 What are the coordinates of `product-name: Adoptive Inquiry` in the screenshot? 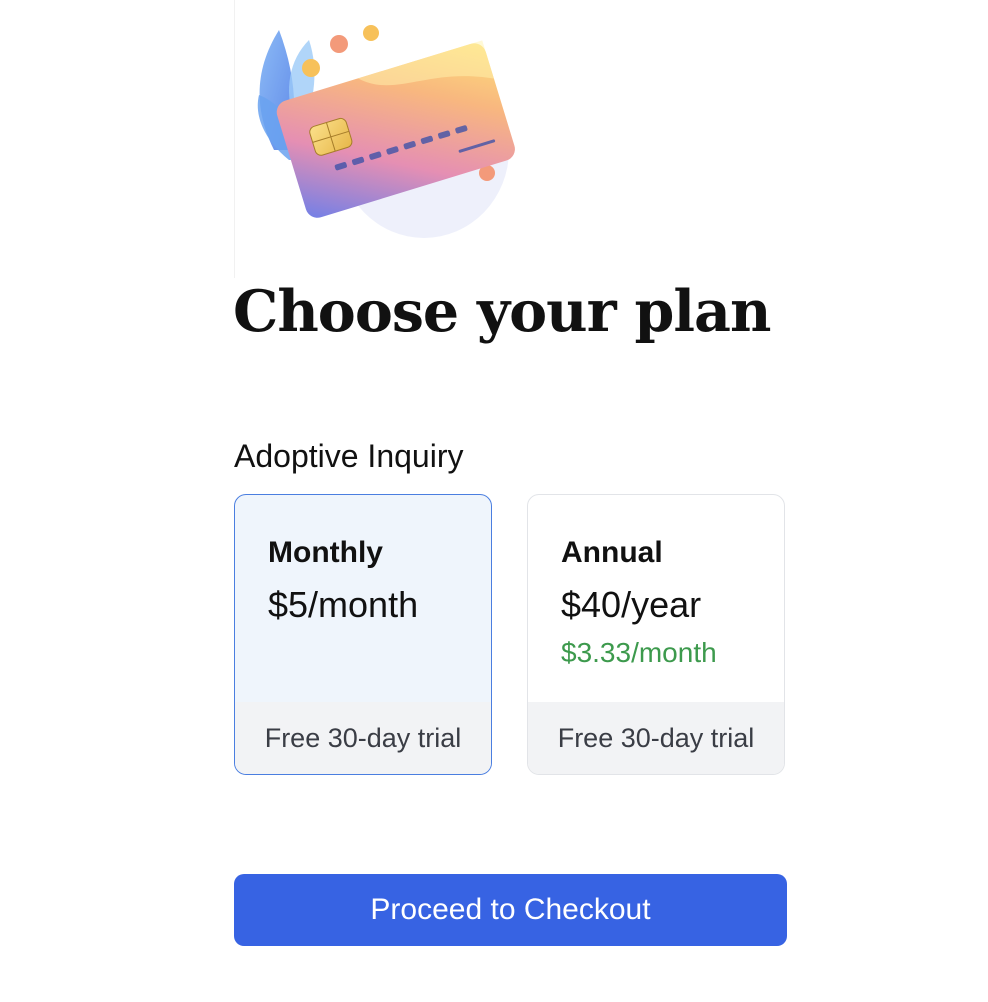 It's located at (349, 456).